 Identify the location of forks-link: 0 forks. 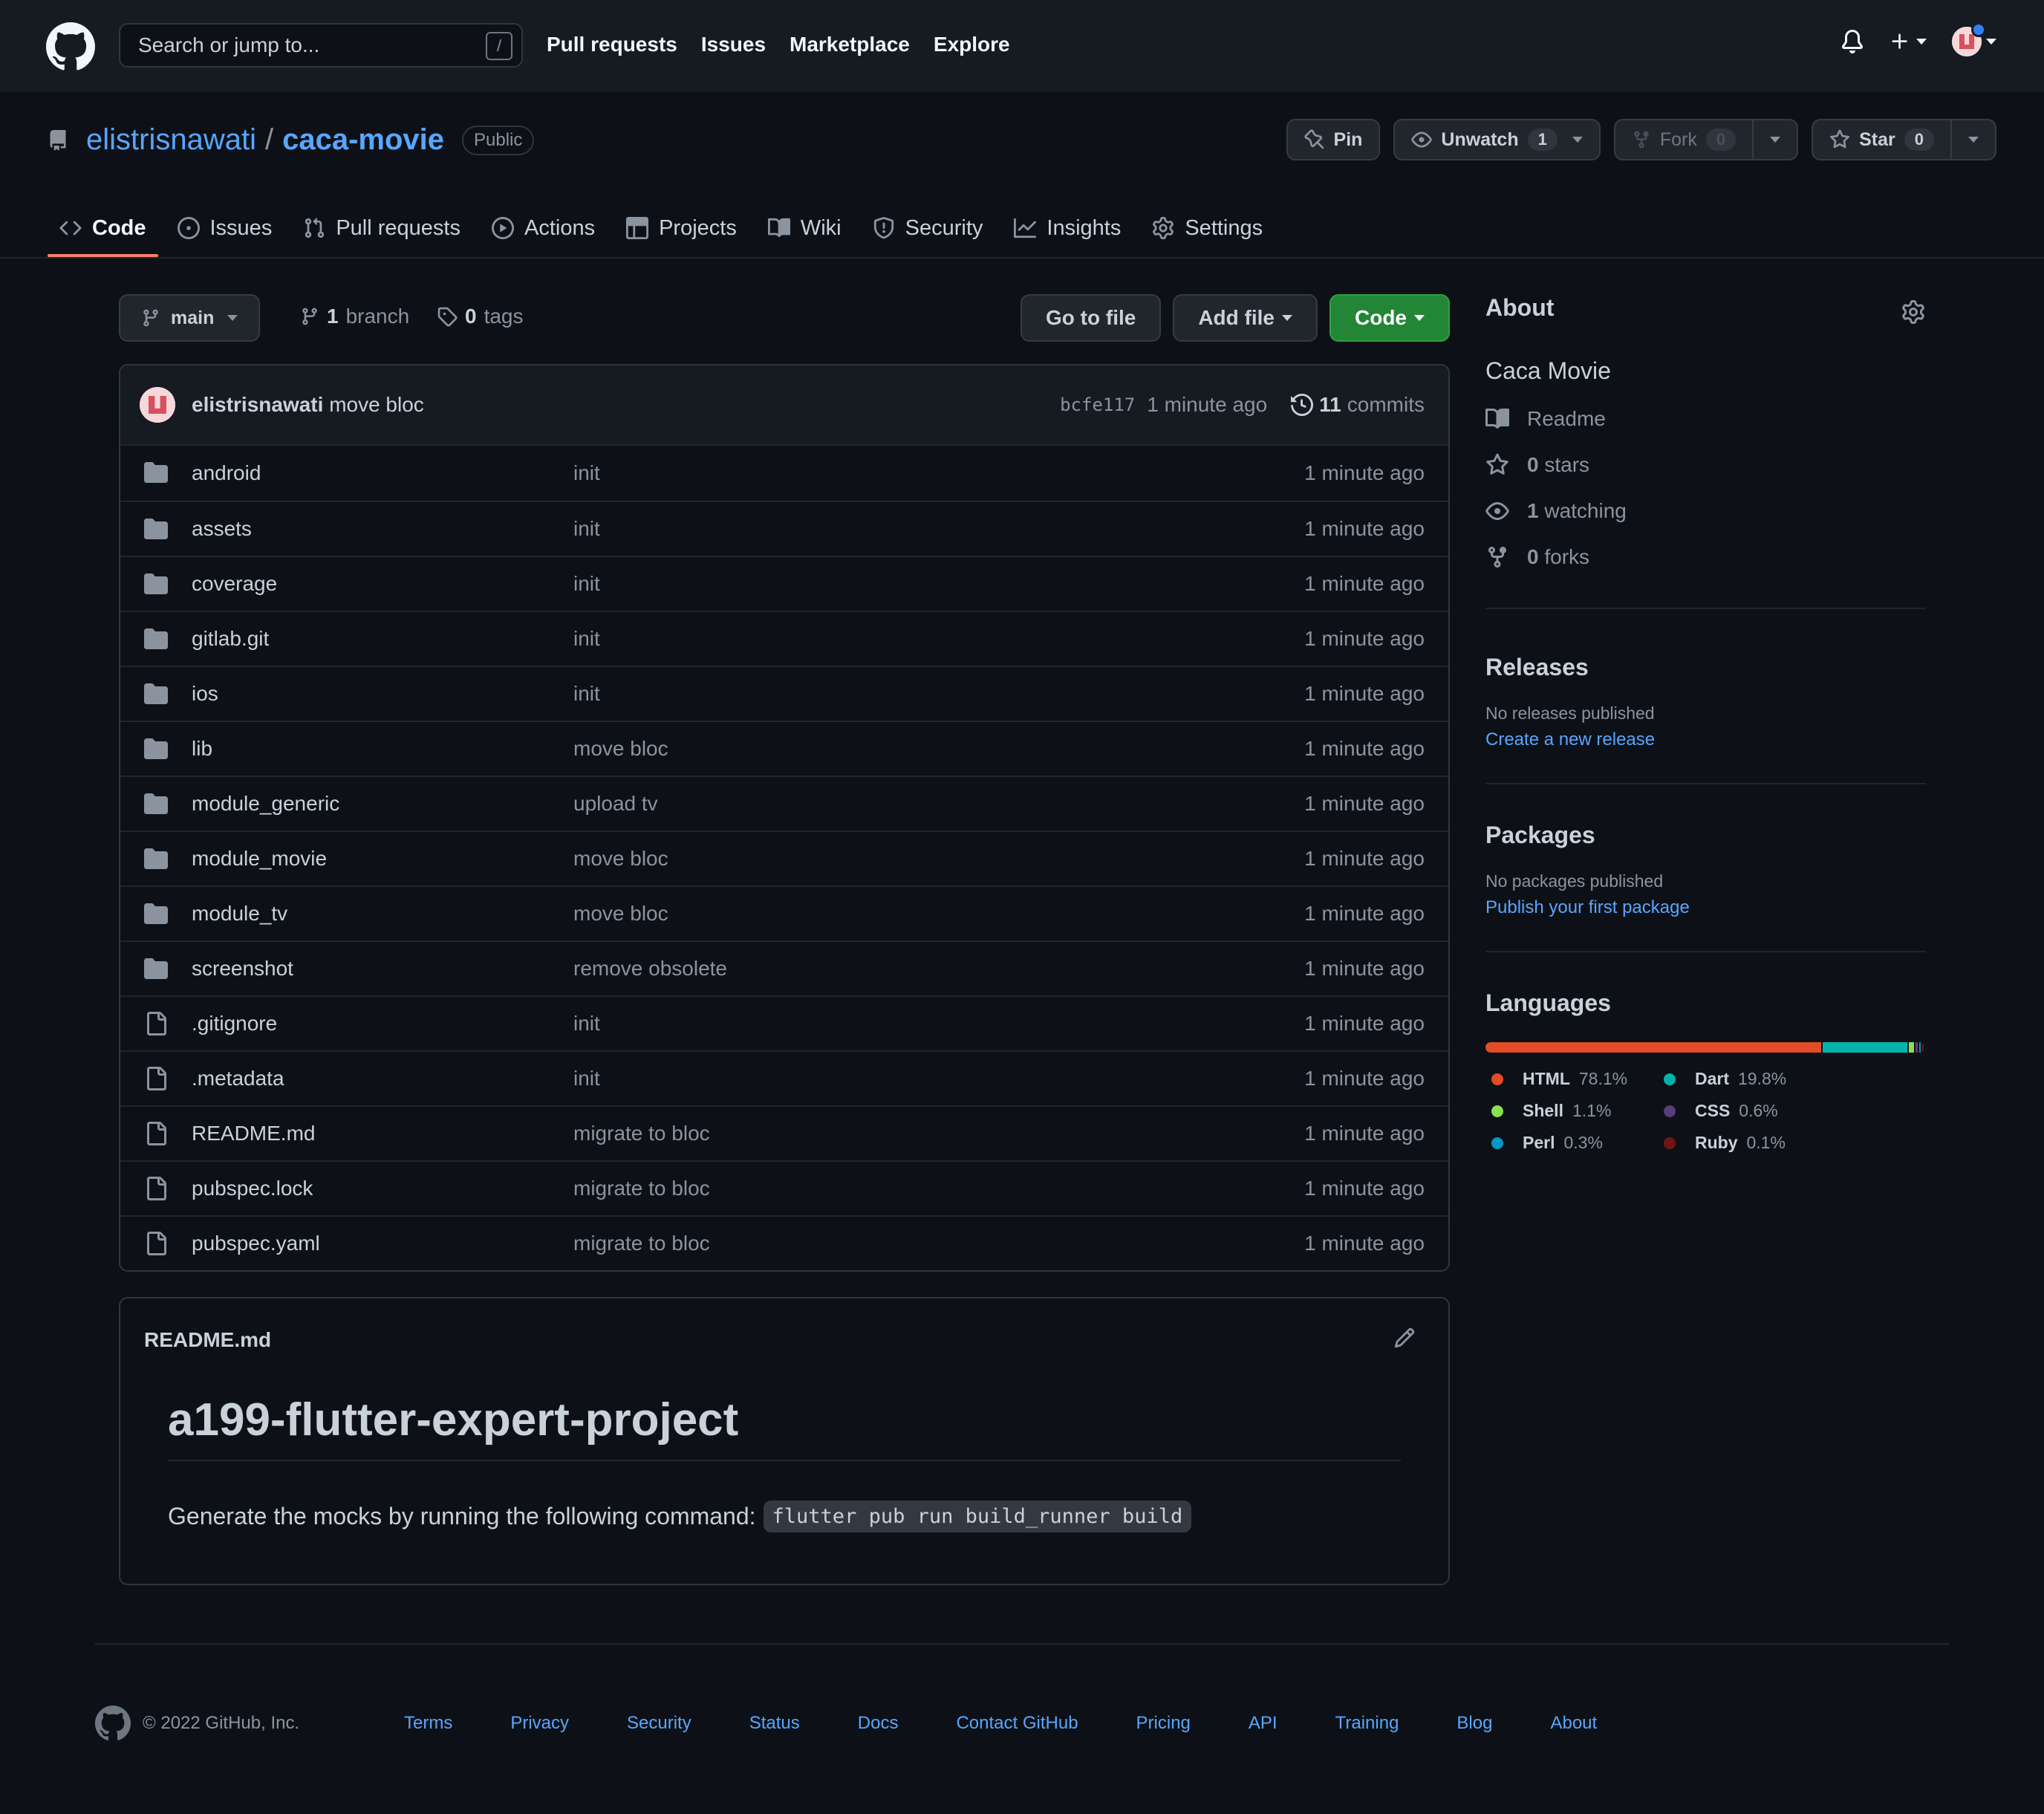
(1705, 557).